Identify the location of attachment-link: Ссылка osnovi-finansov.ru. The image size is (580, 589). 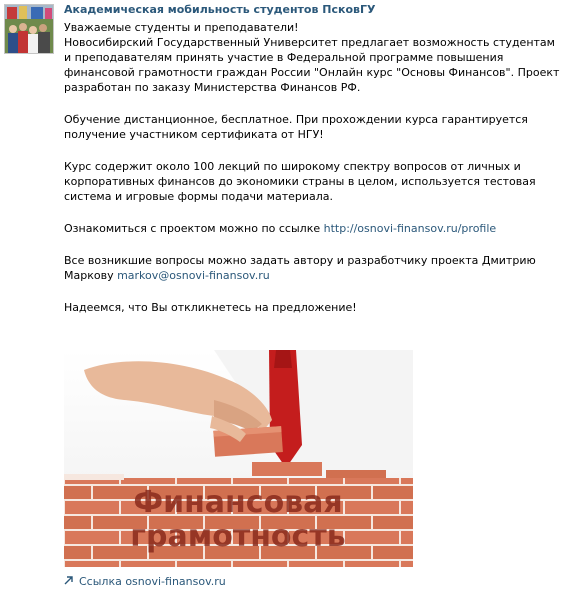
(145, 581).